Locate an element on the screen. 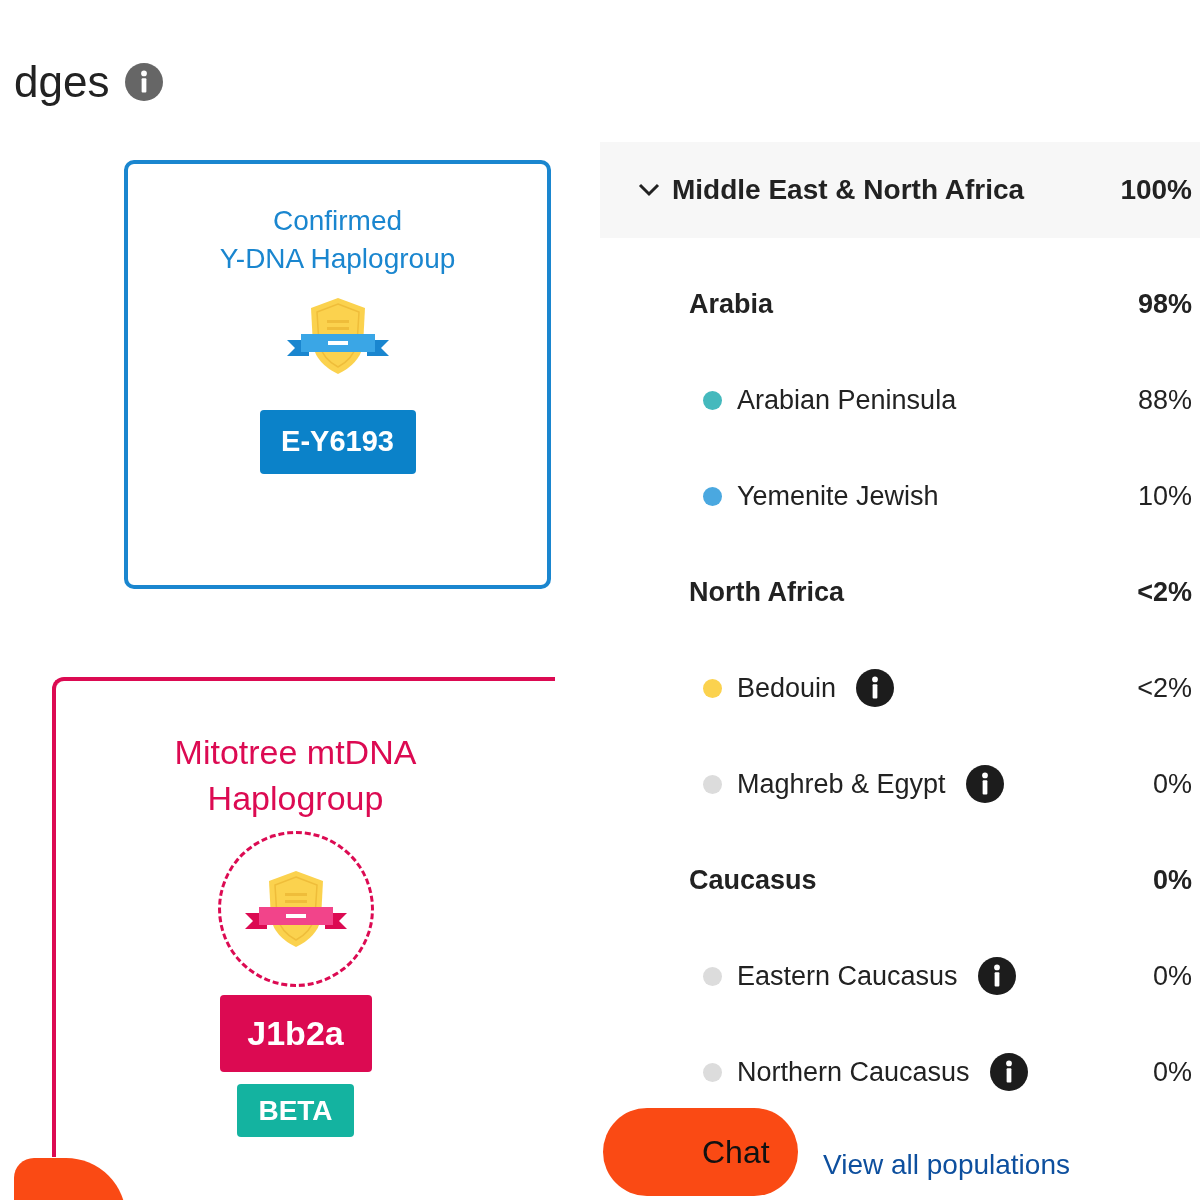  region-header: Middle East & North Africa 100% is located at coordinates (900, 190).